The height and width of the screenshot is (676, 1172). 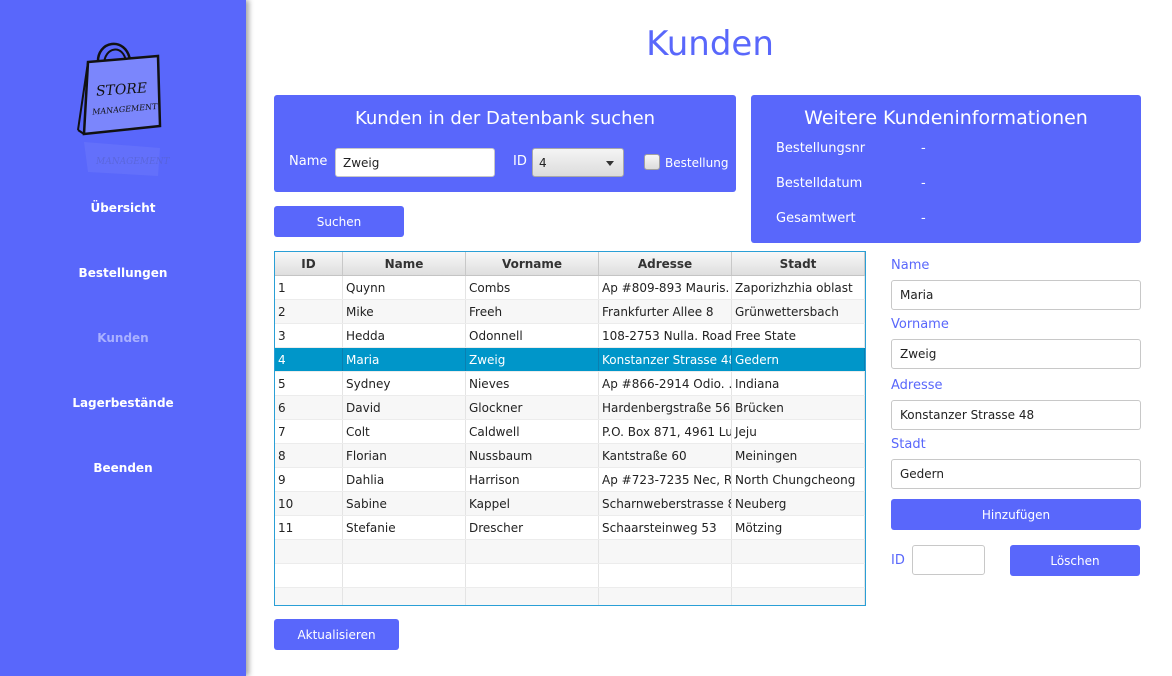 I want to click on cell-name: Quynn, so click(x=404, y=287).